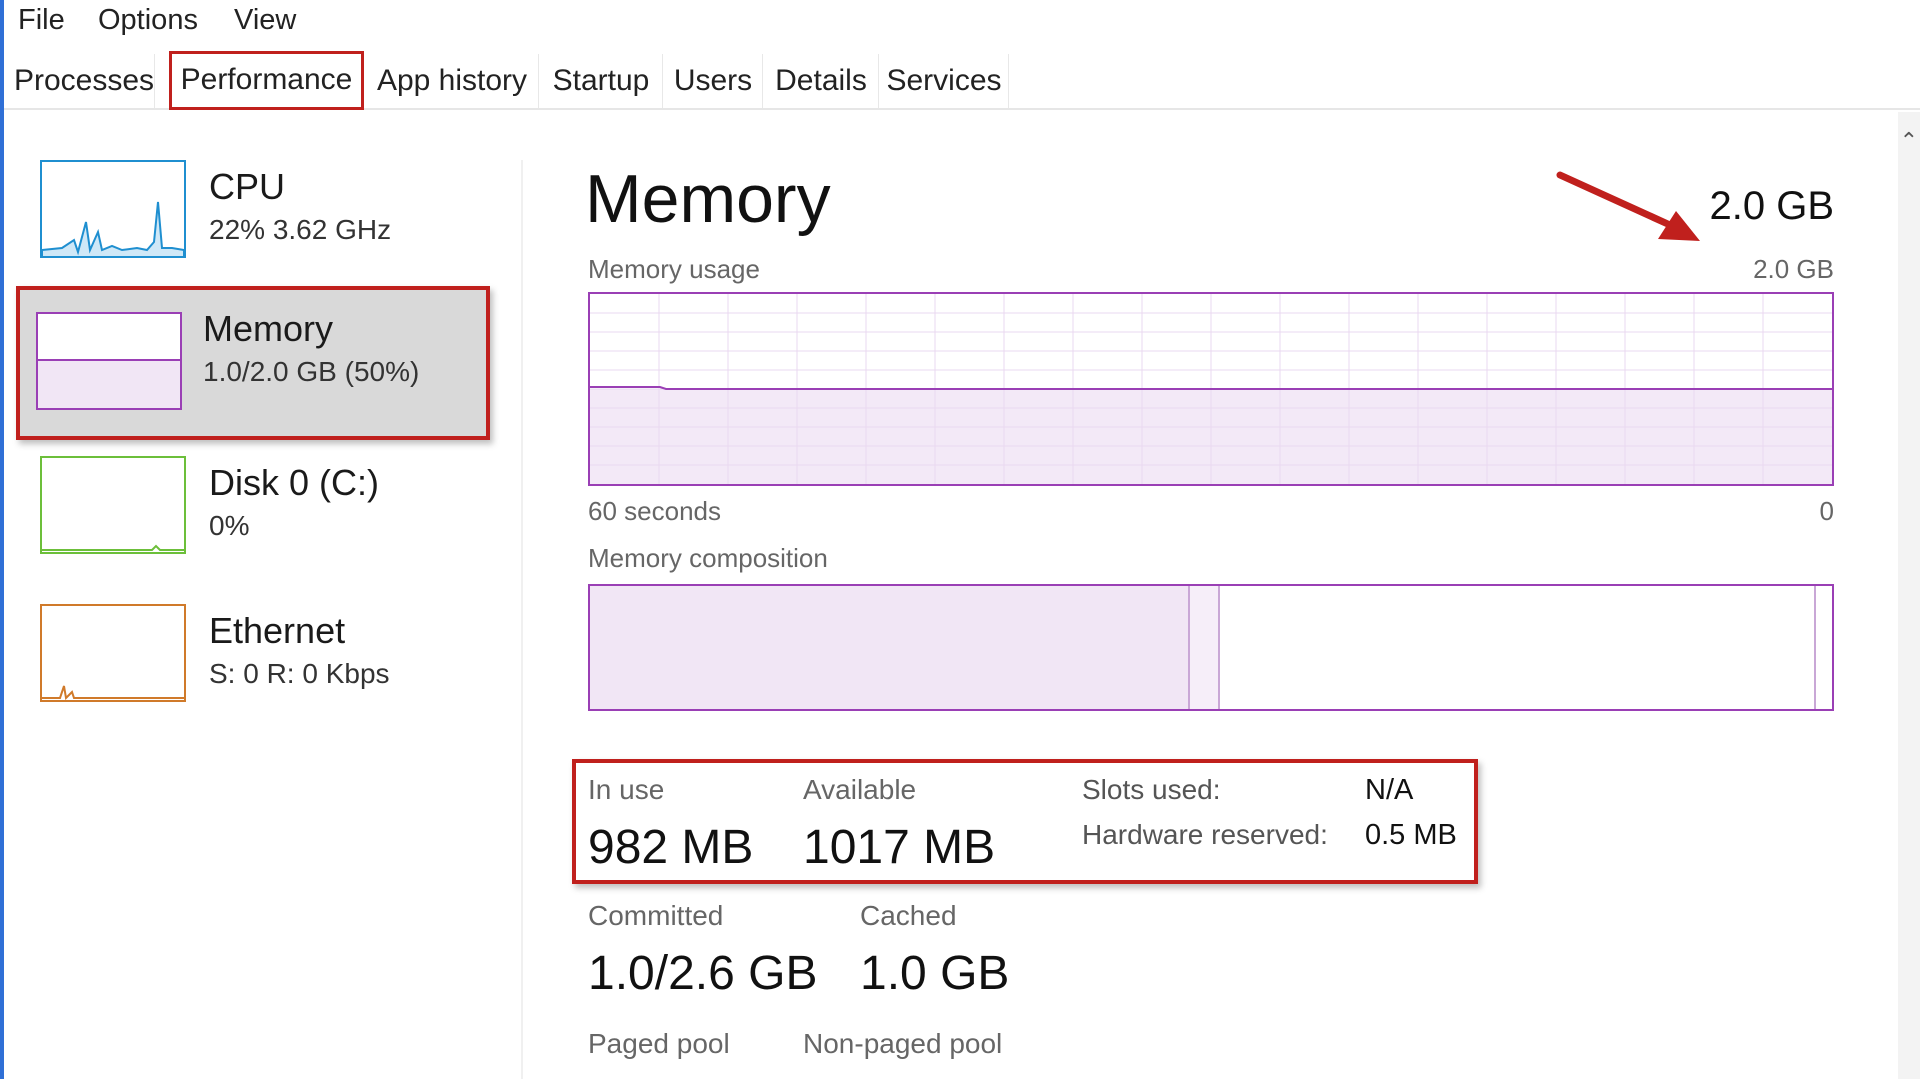  I want to click on sidebar-item-ethernet: Ethernet S: 0 R: 0 Kbps, so click(259, 668).